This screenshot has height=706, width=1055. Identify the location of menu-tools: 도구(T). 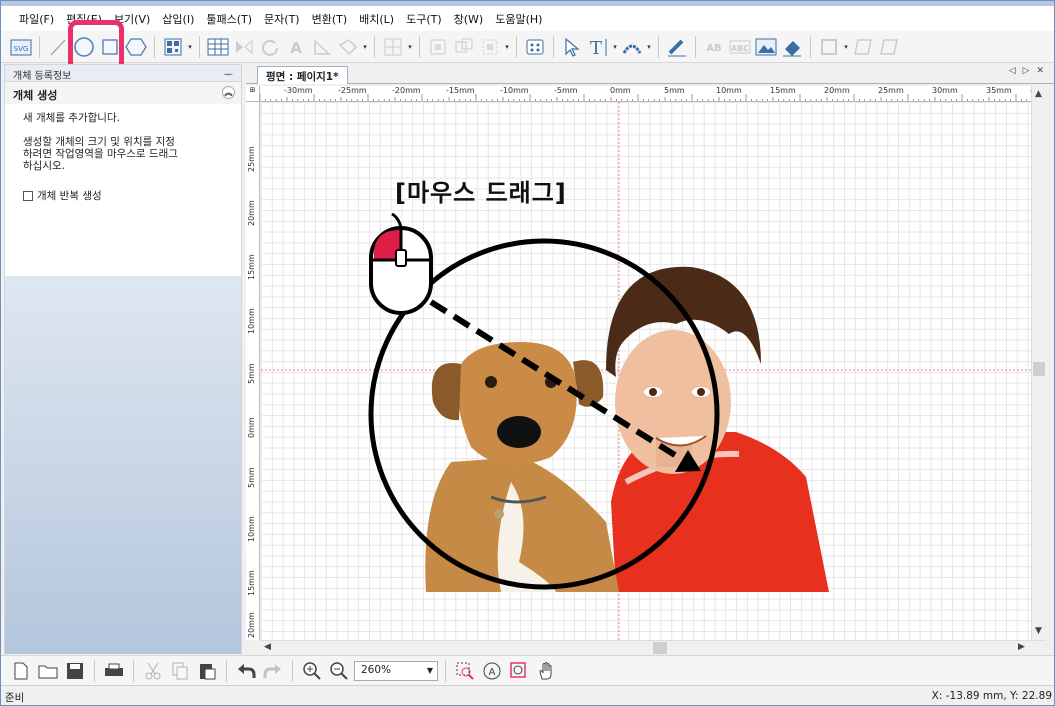
(424, 19).